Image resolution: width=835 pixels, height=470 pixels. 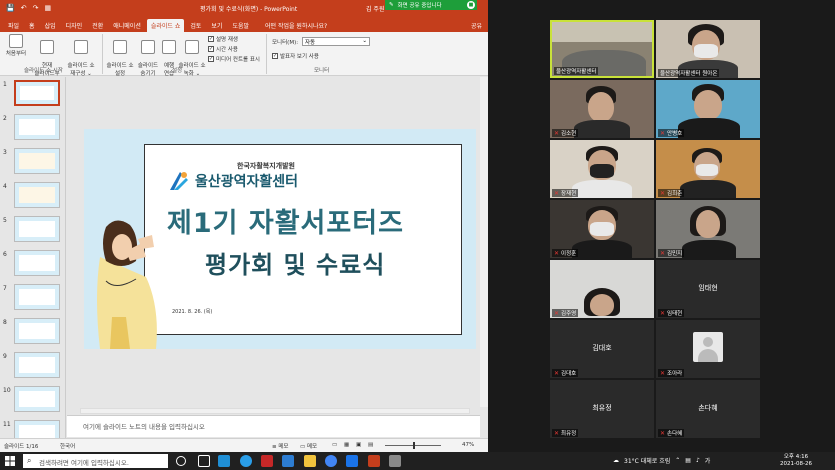 What do you see at coordinates (280, 446) in the screenshot?
I see `notes-toggle: ≡ 메모` at bounding box center [280, 446].